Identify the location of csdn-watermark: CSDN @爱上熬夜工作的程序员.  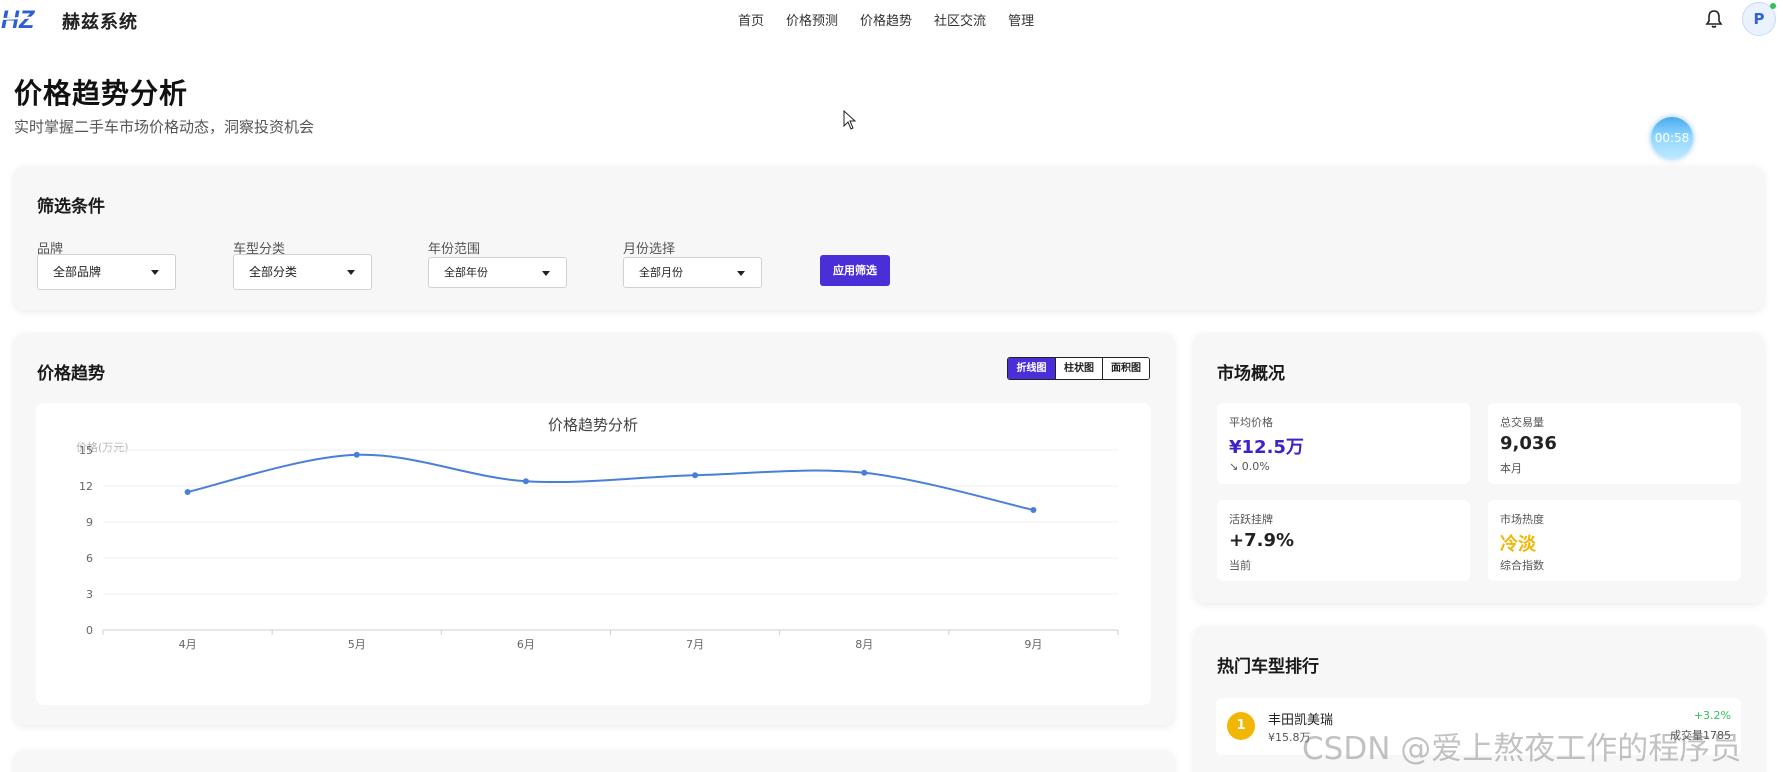
(1522, 749).